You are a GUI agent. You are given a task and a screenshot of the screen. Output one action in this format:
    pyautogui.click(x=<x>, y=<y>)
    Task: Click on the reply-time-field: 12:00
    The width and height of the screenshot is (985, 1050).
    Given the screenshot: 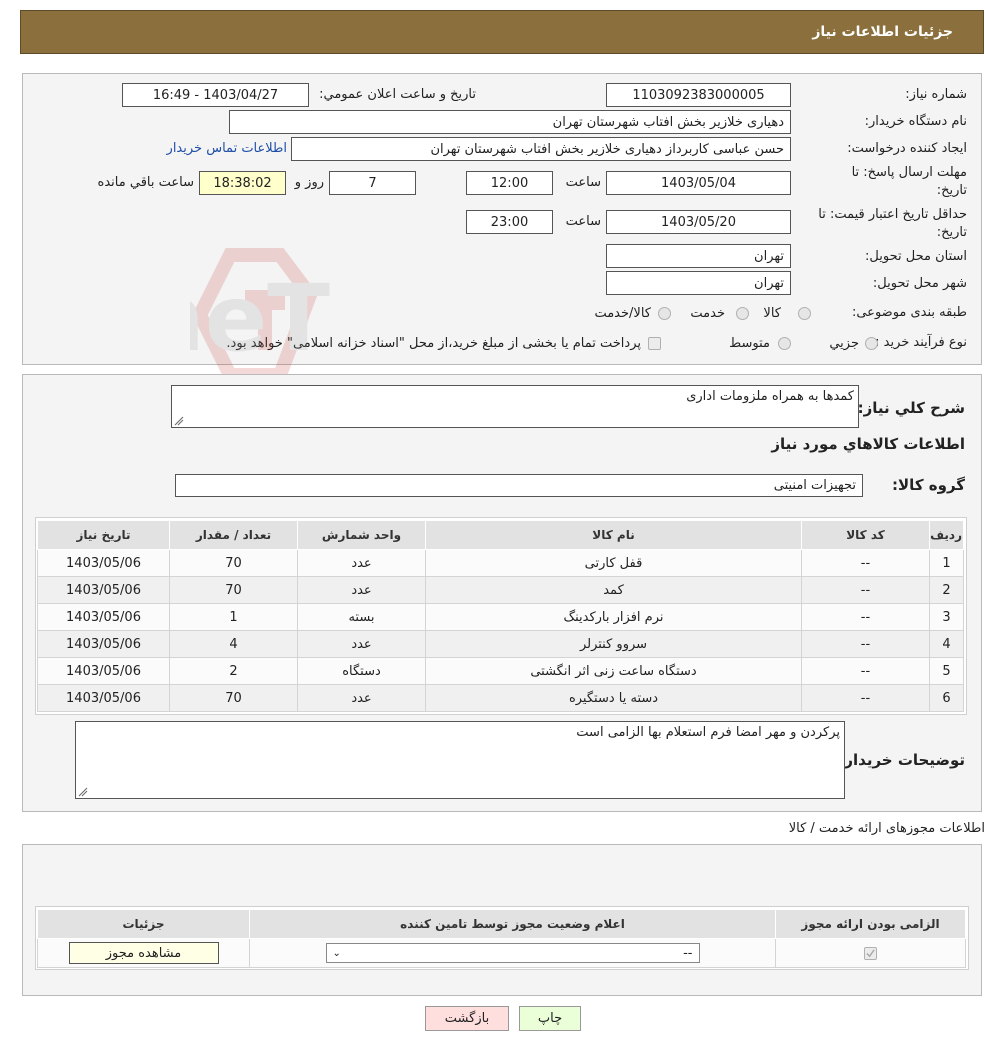 What is the action you would take?
    pyautogui.click(x=509, y=183)
    